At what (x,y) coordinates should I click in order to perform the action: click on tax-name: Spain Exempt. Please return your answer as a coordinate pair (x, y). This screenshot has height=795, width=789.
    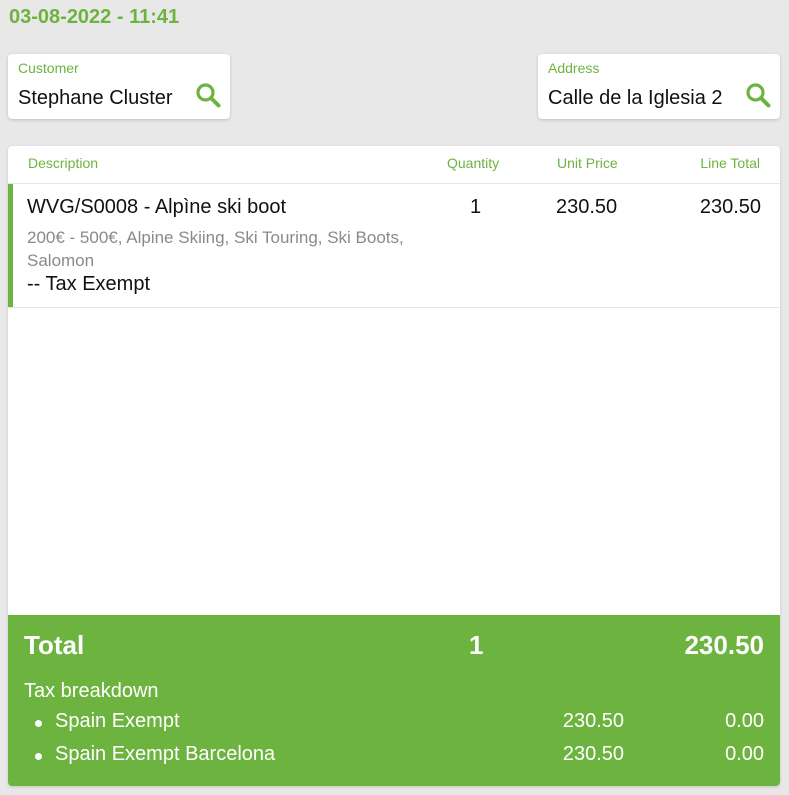
    Looking at the image, I should click on (117, 721).